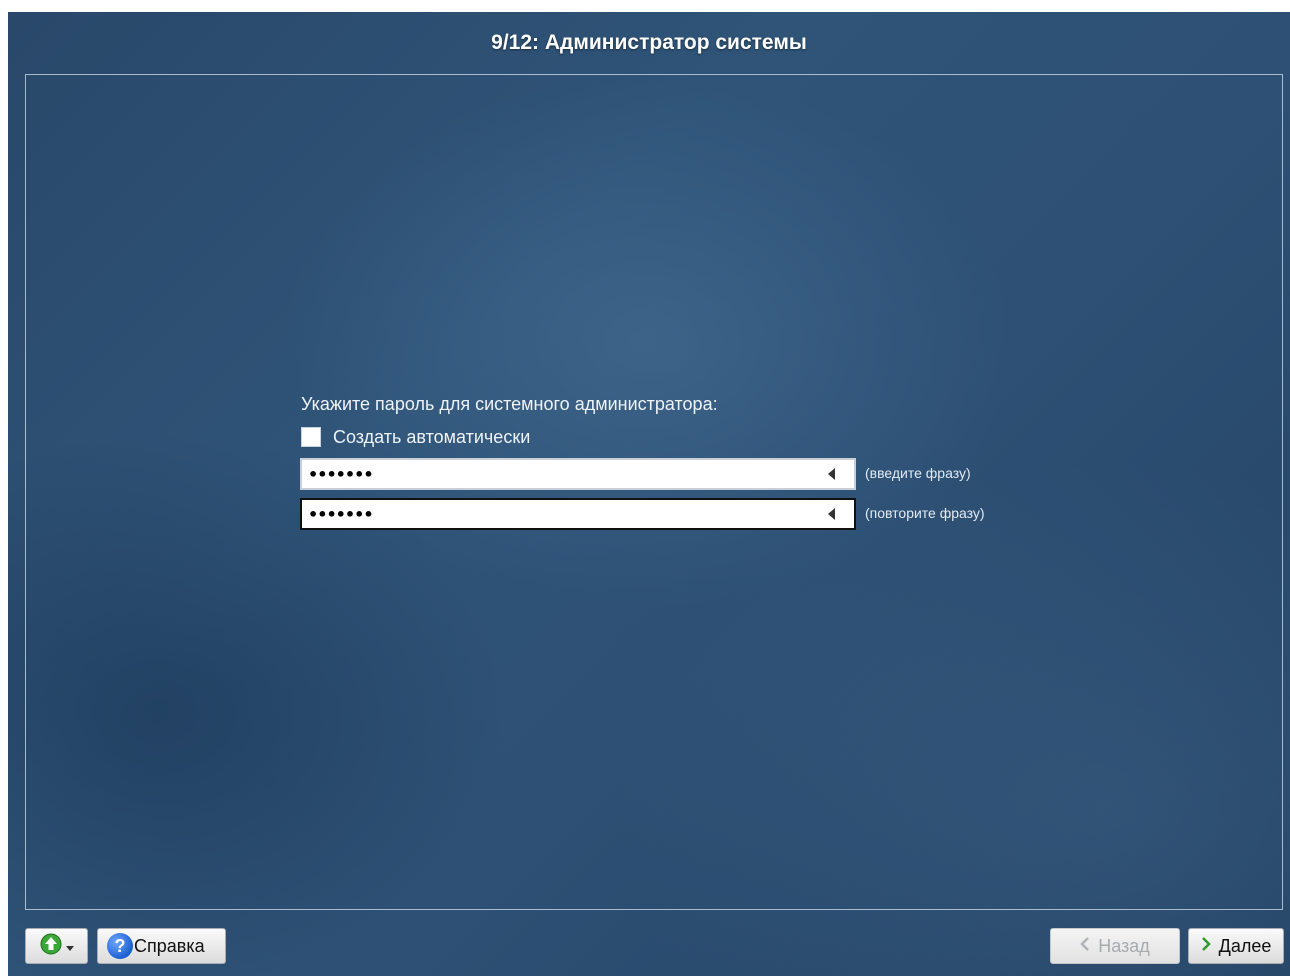  I want to click on confirm-password-field: •••••••, so click(578, 514).